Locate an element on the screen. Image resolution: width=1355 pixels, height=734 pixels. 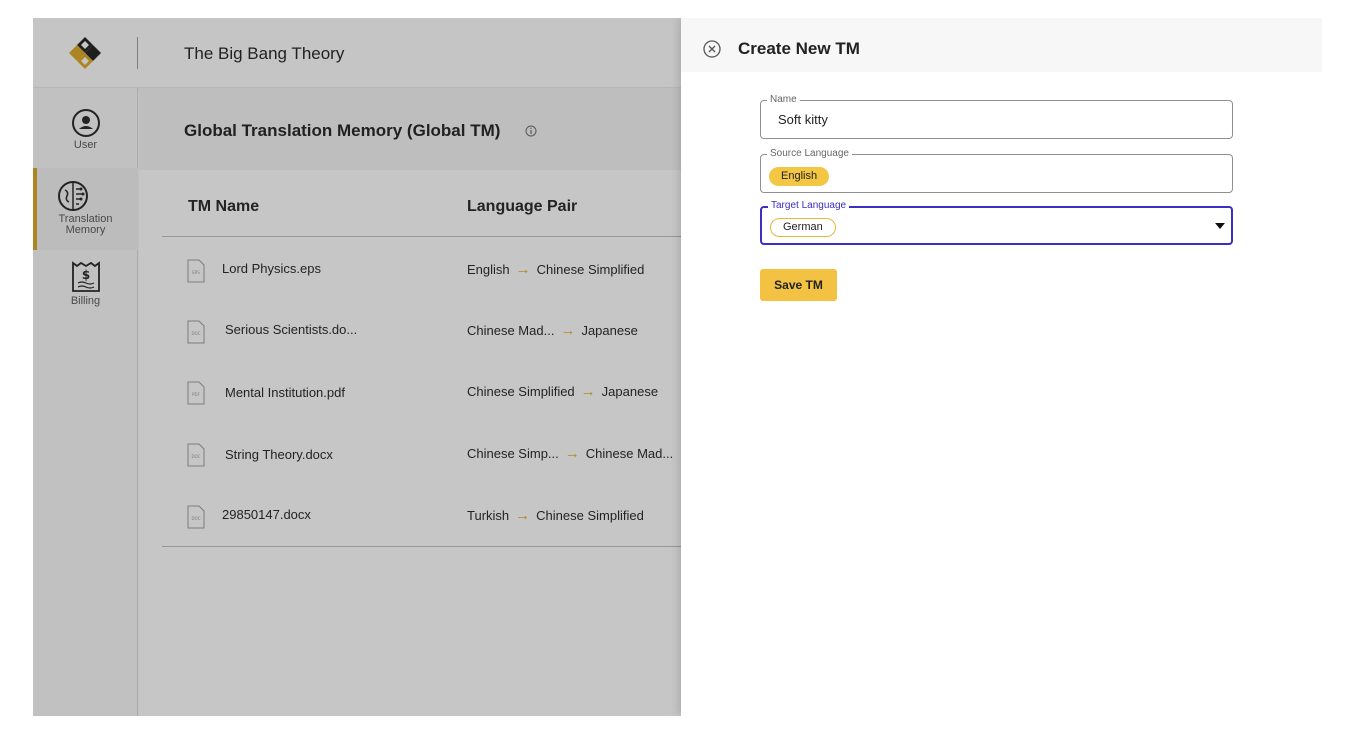
target-language-field: Target Language German is located at coordinates (996, 222).